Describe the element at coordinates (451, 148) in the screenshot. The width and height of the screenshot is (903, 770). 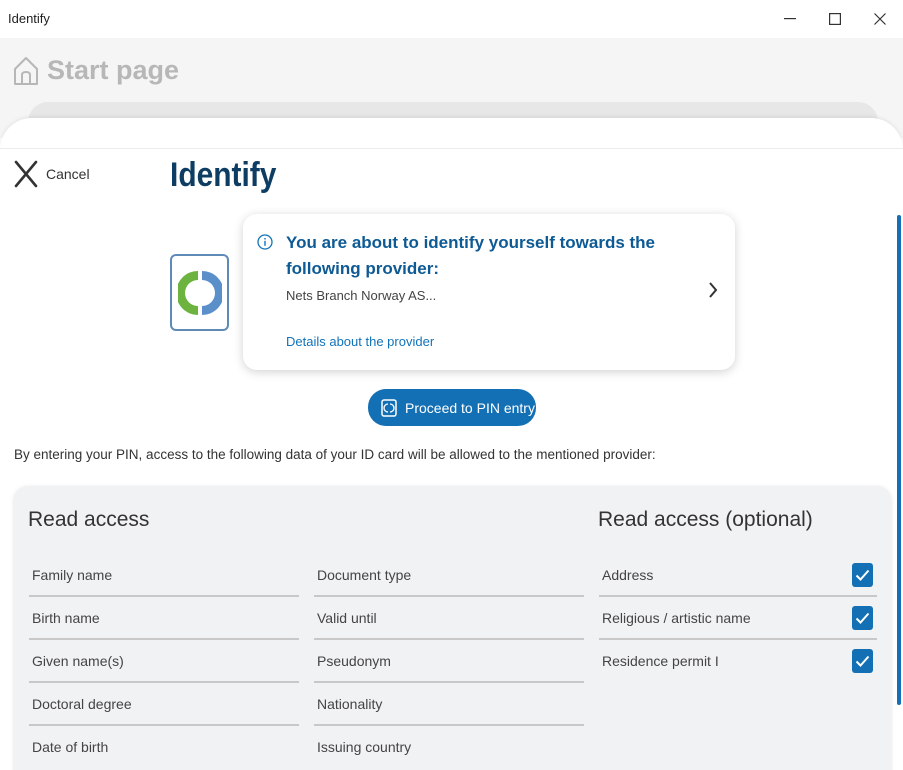
I see `divider` at that location.